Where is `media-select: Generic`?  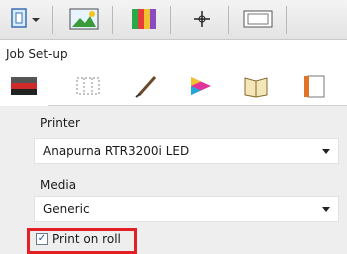 media-select: Generic is located at coordinates (186, 209).